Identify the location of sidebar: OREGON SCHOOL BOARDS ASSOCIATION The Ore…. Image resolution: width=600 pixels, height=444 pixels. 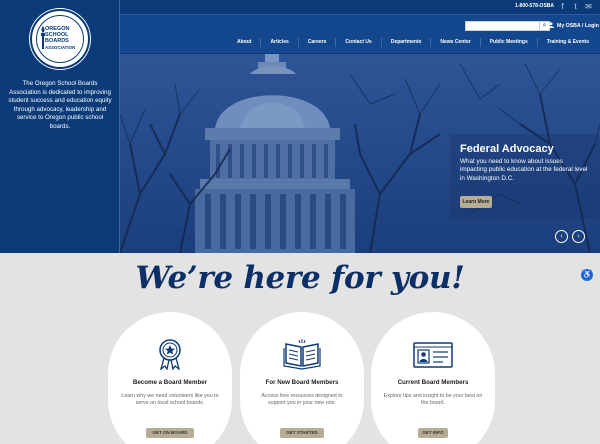
(60, 126).